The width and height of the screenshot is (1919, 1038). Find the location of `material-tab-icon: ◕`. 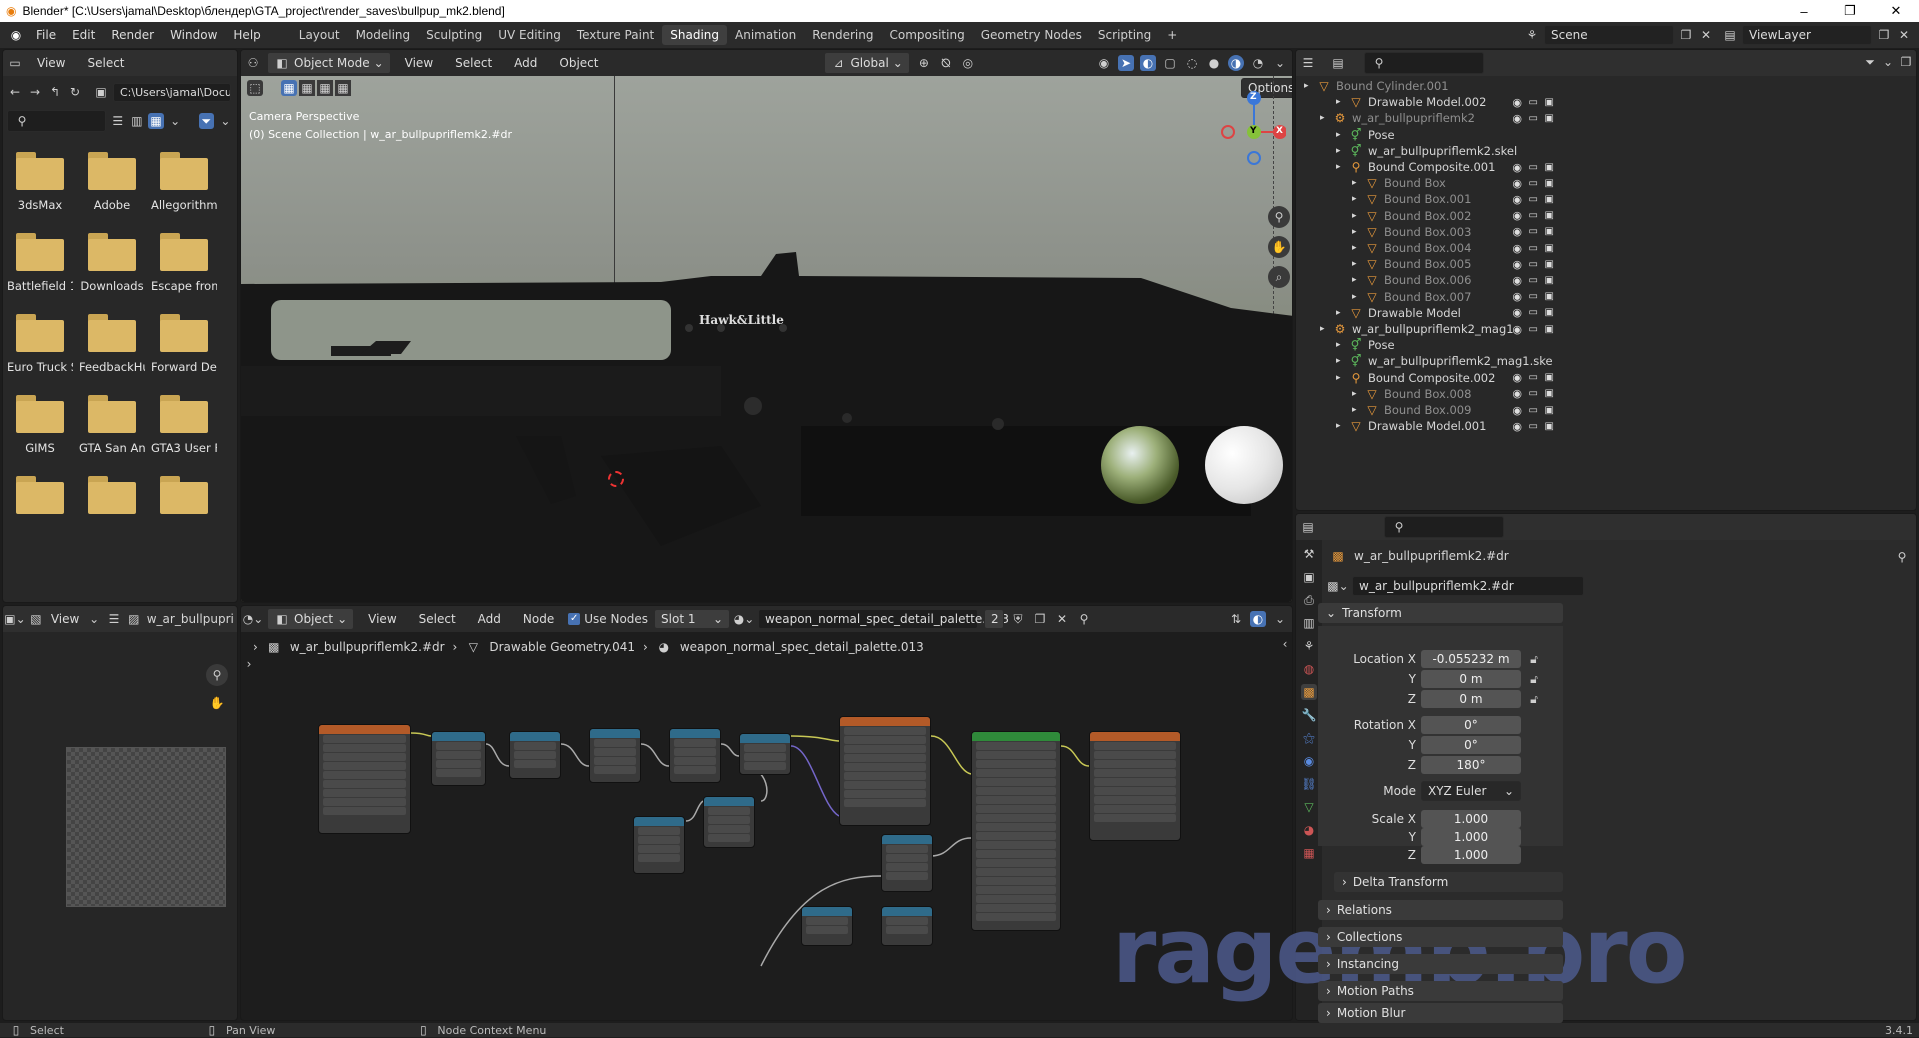

material-tab-icon: ◕ is located at coordinates (1309, 830).